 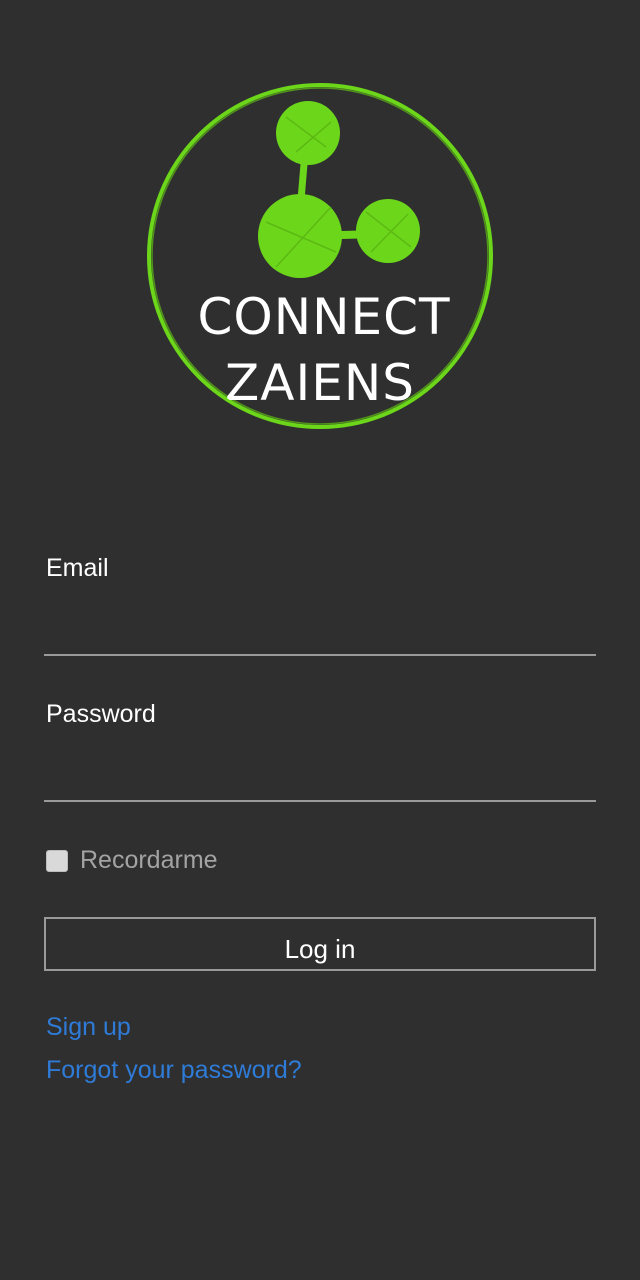 What do you see at coordinates (88, 1027) in the screenshot?
I see `sign-up-link: Sign up` at bounding box center [88, 1027].